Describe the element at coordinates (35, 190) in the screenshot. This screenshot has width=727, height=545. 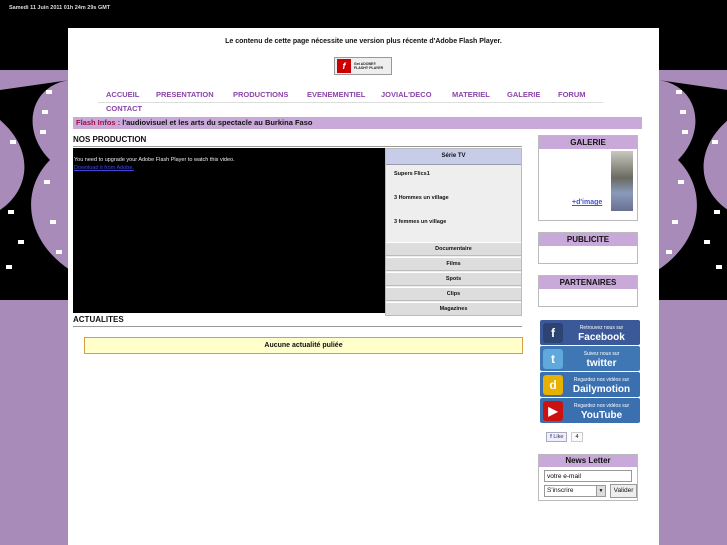
I see `film-strip-left` at that location.